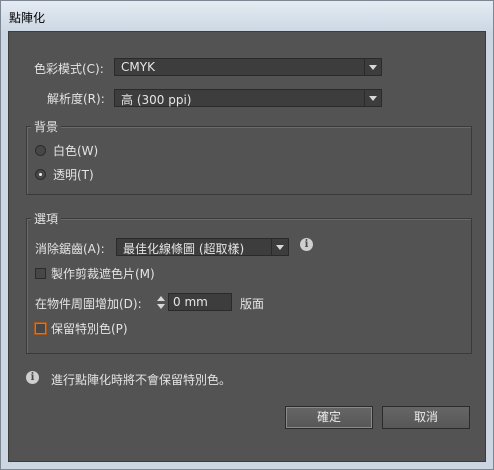 This screenshot has width=494, height=470. I want to click on add-around-input: 0 mm, so click(200, 302).